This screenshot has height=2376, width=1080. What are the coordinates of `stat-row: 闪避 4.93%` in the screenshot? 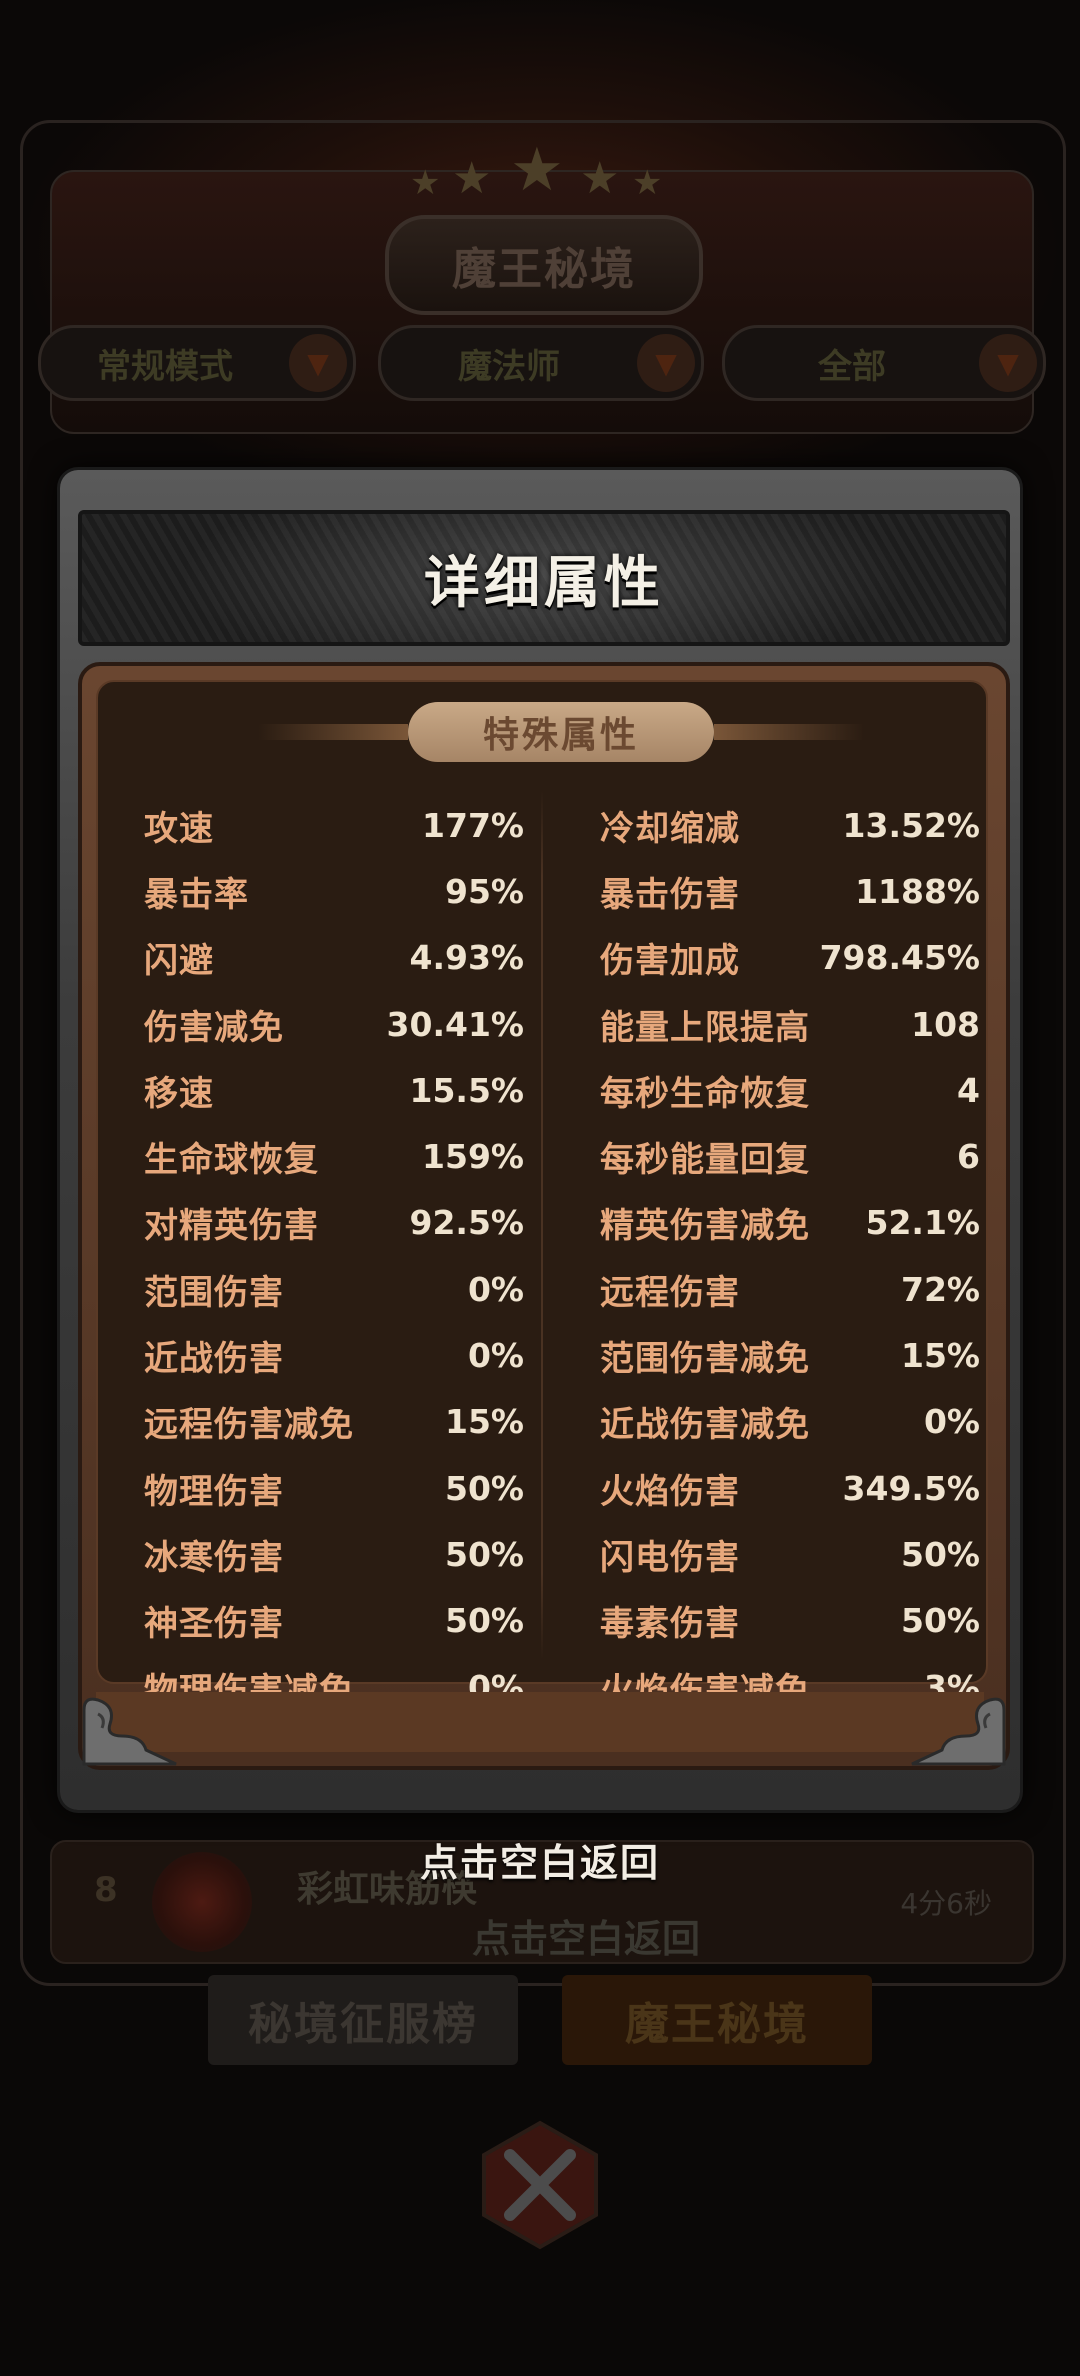 It's located at (334, 958).